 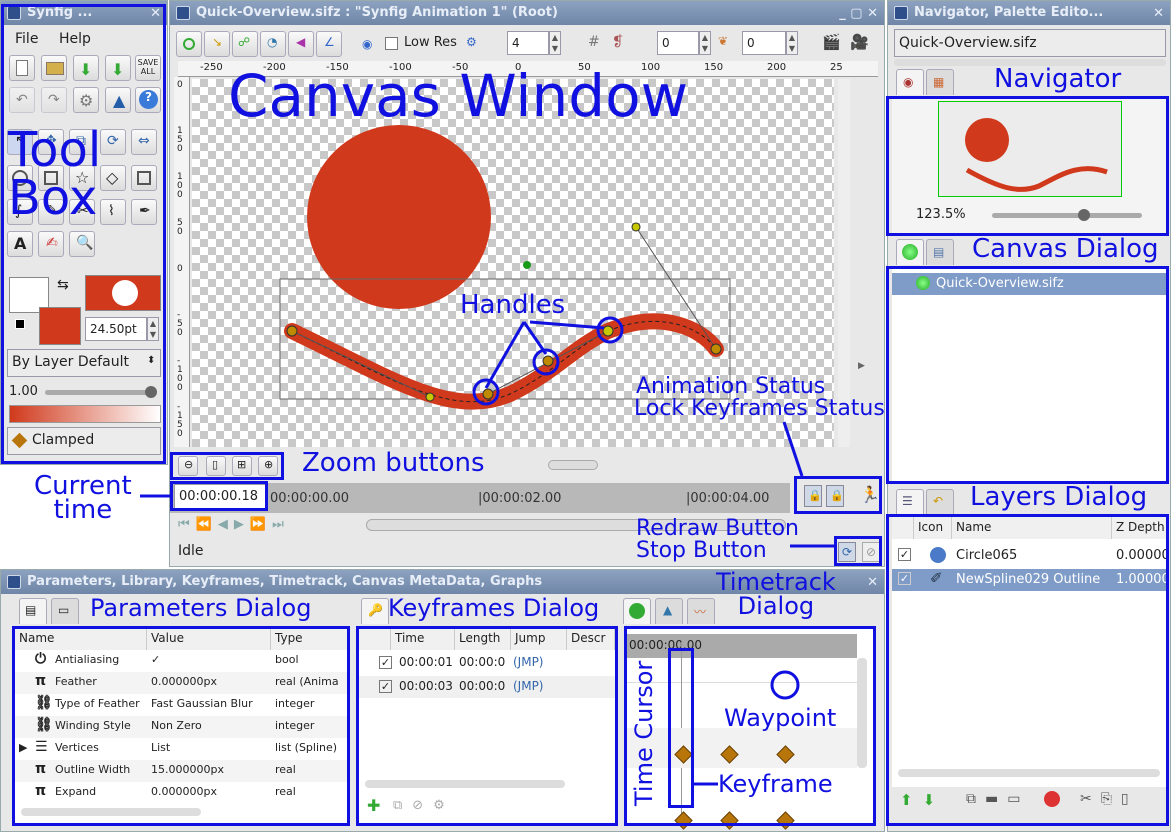 What do you see at coordinates (813, 546) in the screenshot?
I see `stop-callout` at bounding box center [813, 546].